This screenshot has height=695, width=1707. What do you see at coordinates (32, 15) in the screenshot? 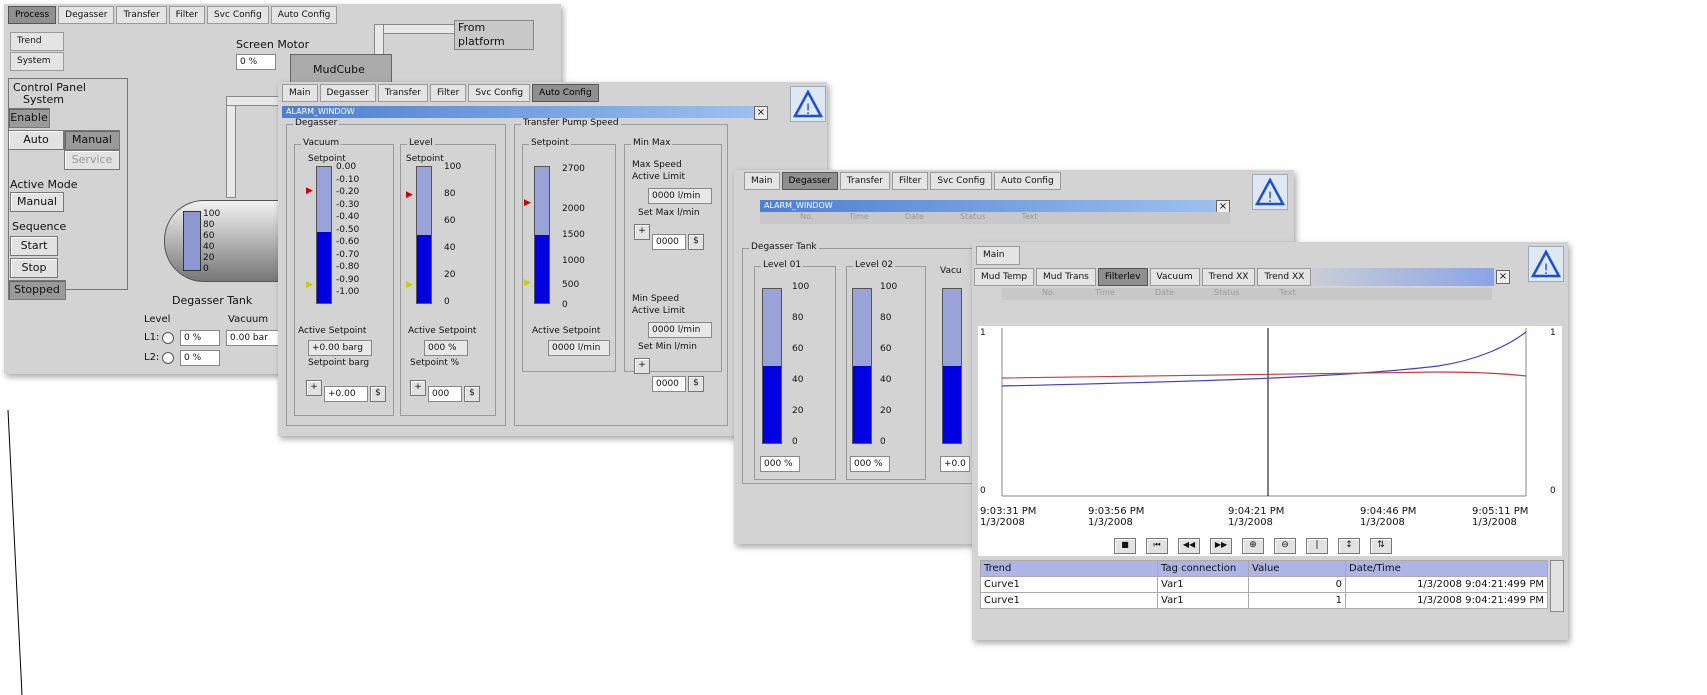
I see `tab-process: Process` at bounding box center [32, 15].